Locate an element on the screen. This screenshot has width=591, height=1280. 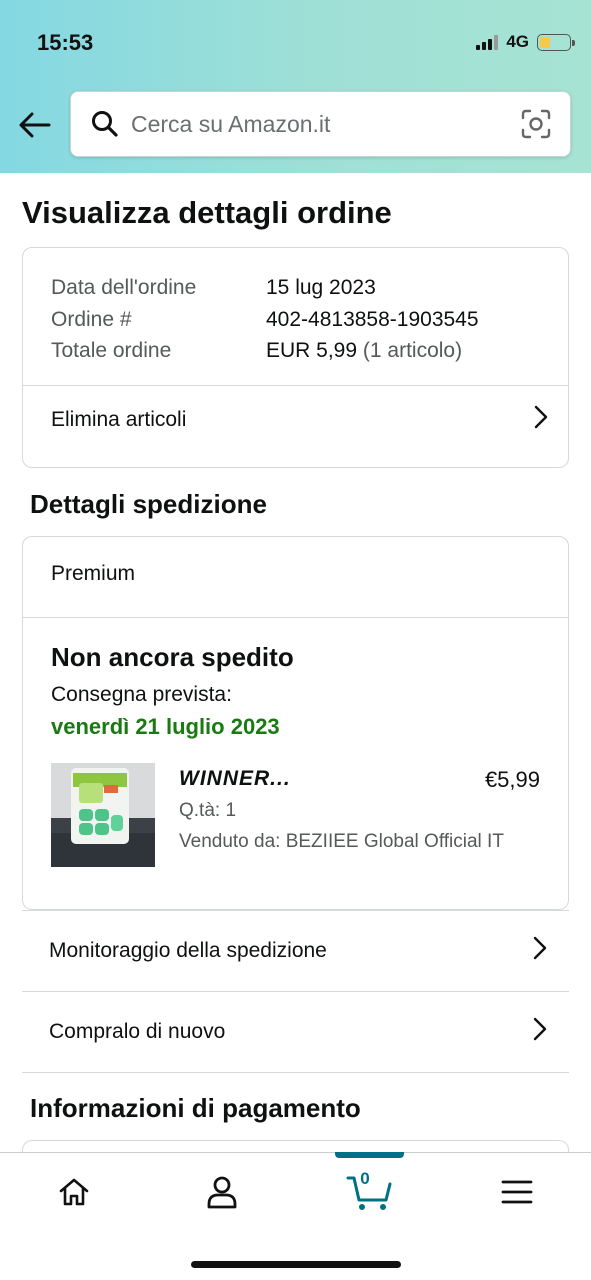
status-bar-right: 4G is located at coordinates (525, 42).